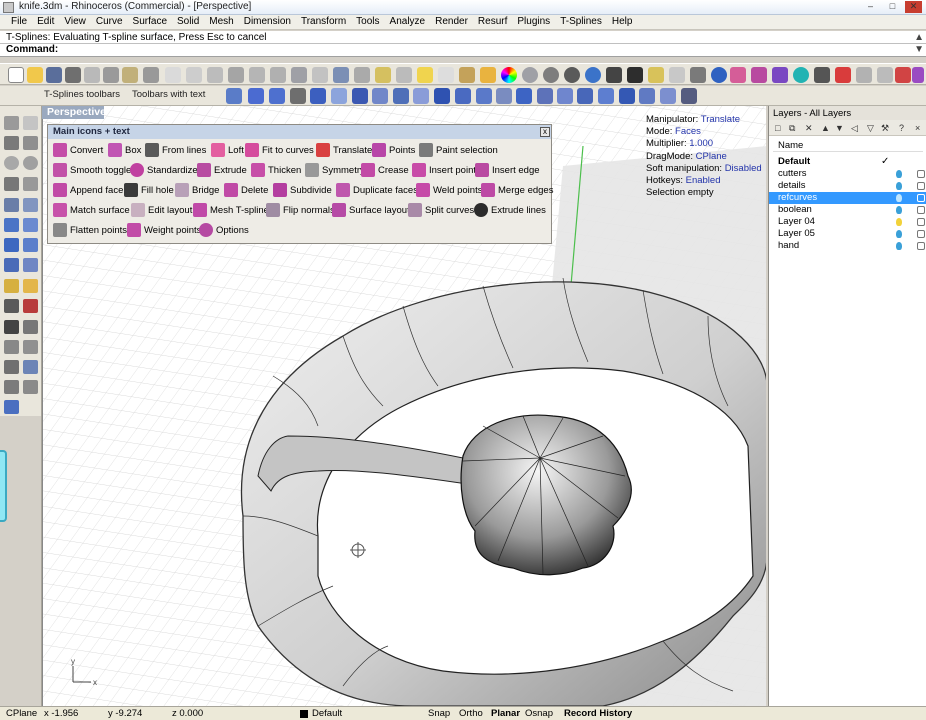 The height and width of the screenshot is (720, 926). Describe the element at coordinates (257, 75) in the screenshot. I see `zoom-extents-icon` at that location.